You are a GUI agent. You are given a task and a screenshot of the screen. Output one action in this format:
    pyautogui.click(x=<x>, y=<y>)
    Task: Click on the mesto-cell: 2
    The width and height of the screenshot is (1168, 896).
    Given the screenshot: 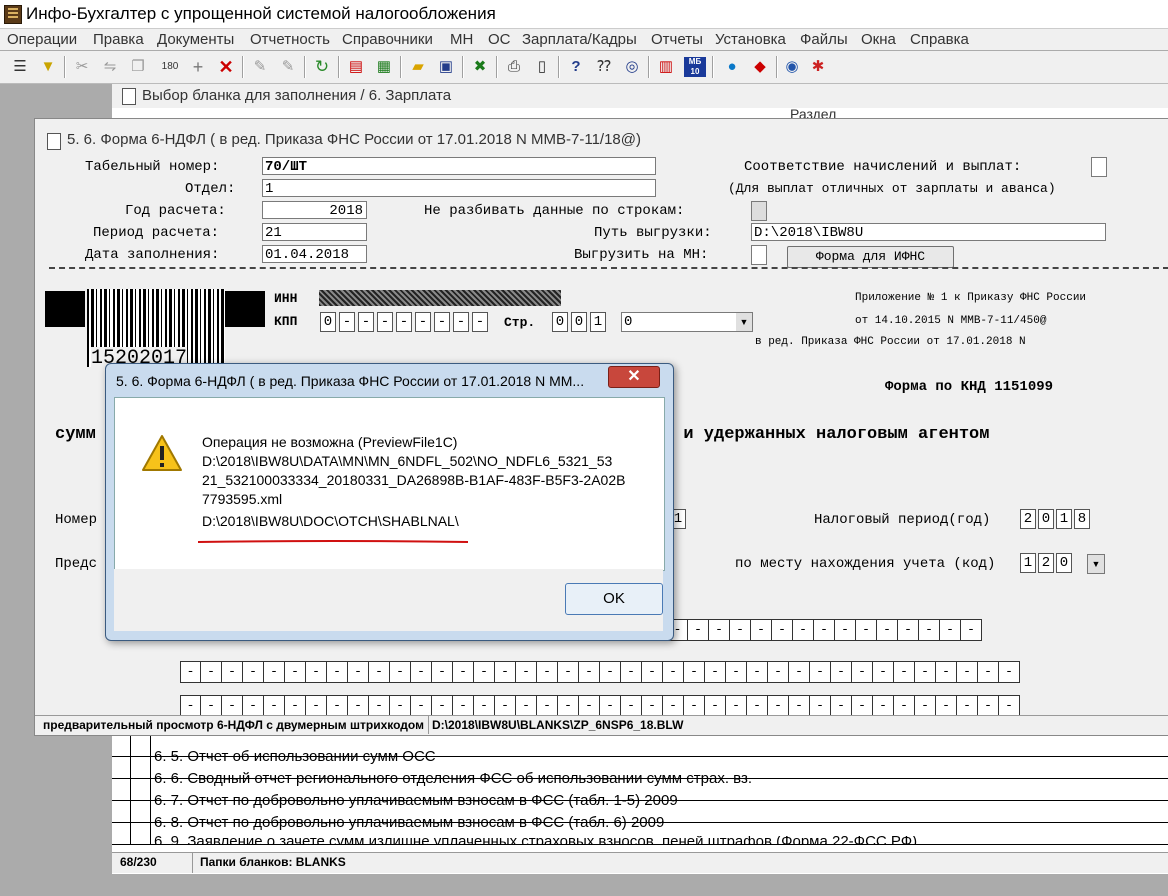 What is the action you would take?
    pyautogui.click(x=1046, y=563)
    